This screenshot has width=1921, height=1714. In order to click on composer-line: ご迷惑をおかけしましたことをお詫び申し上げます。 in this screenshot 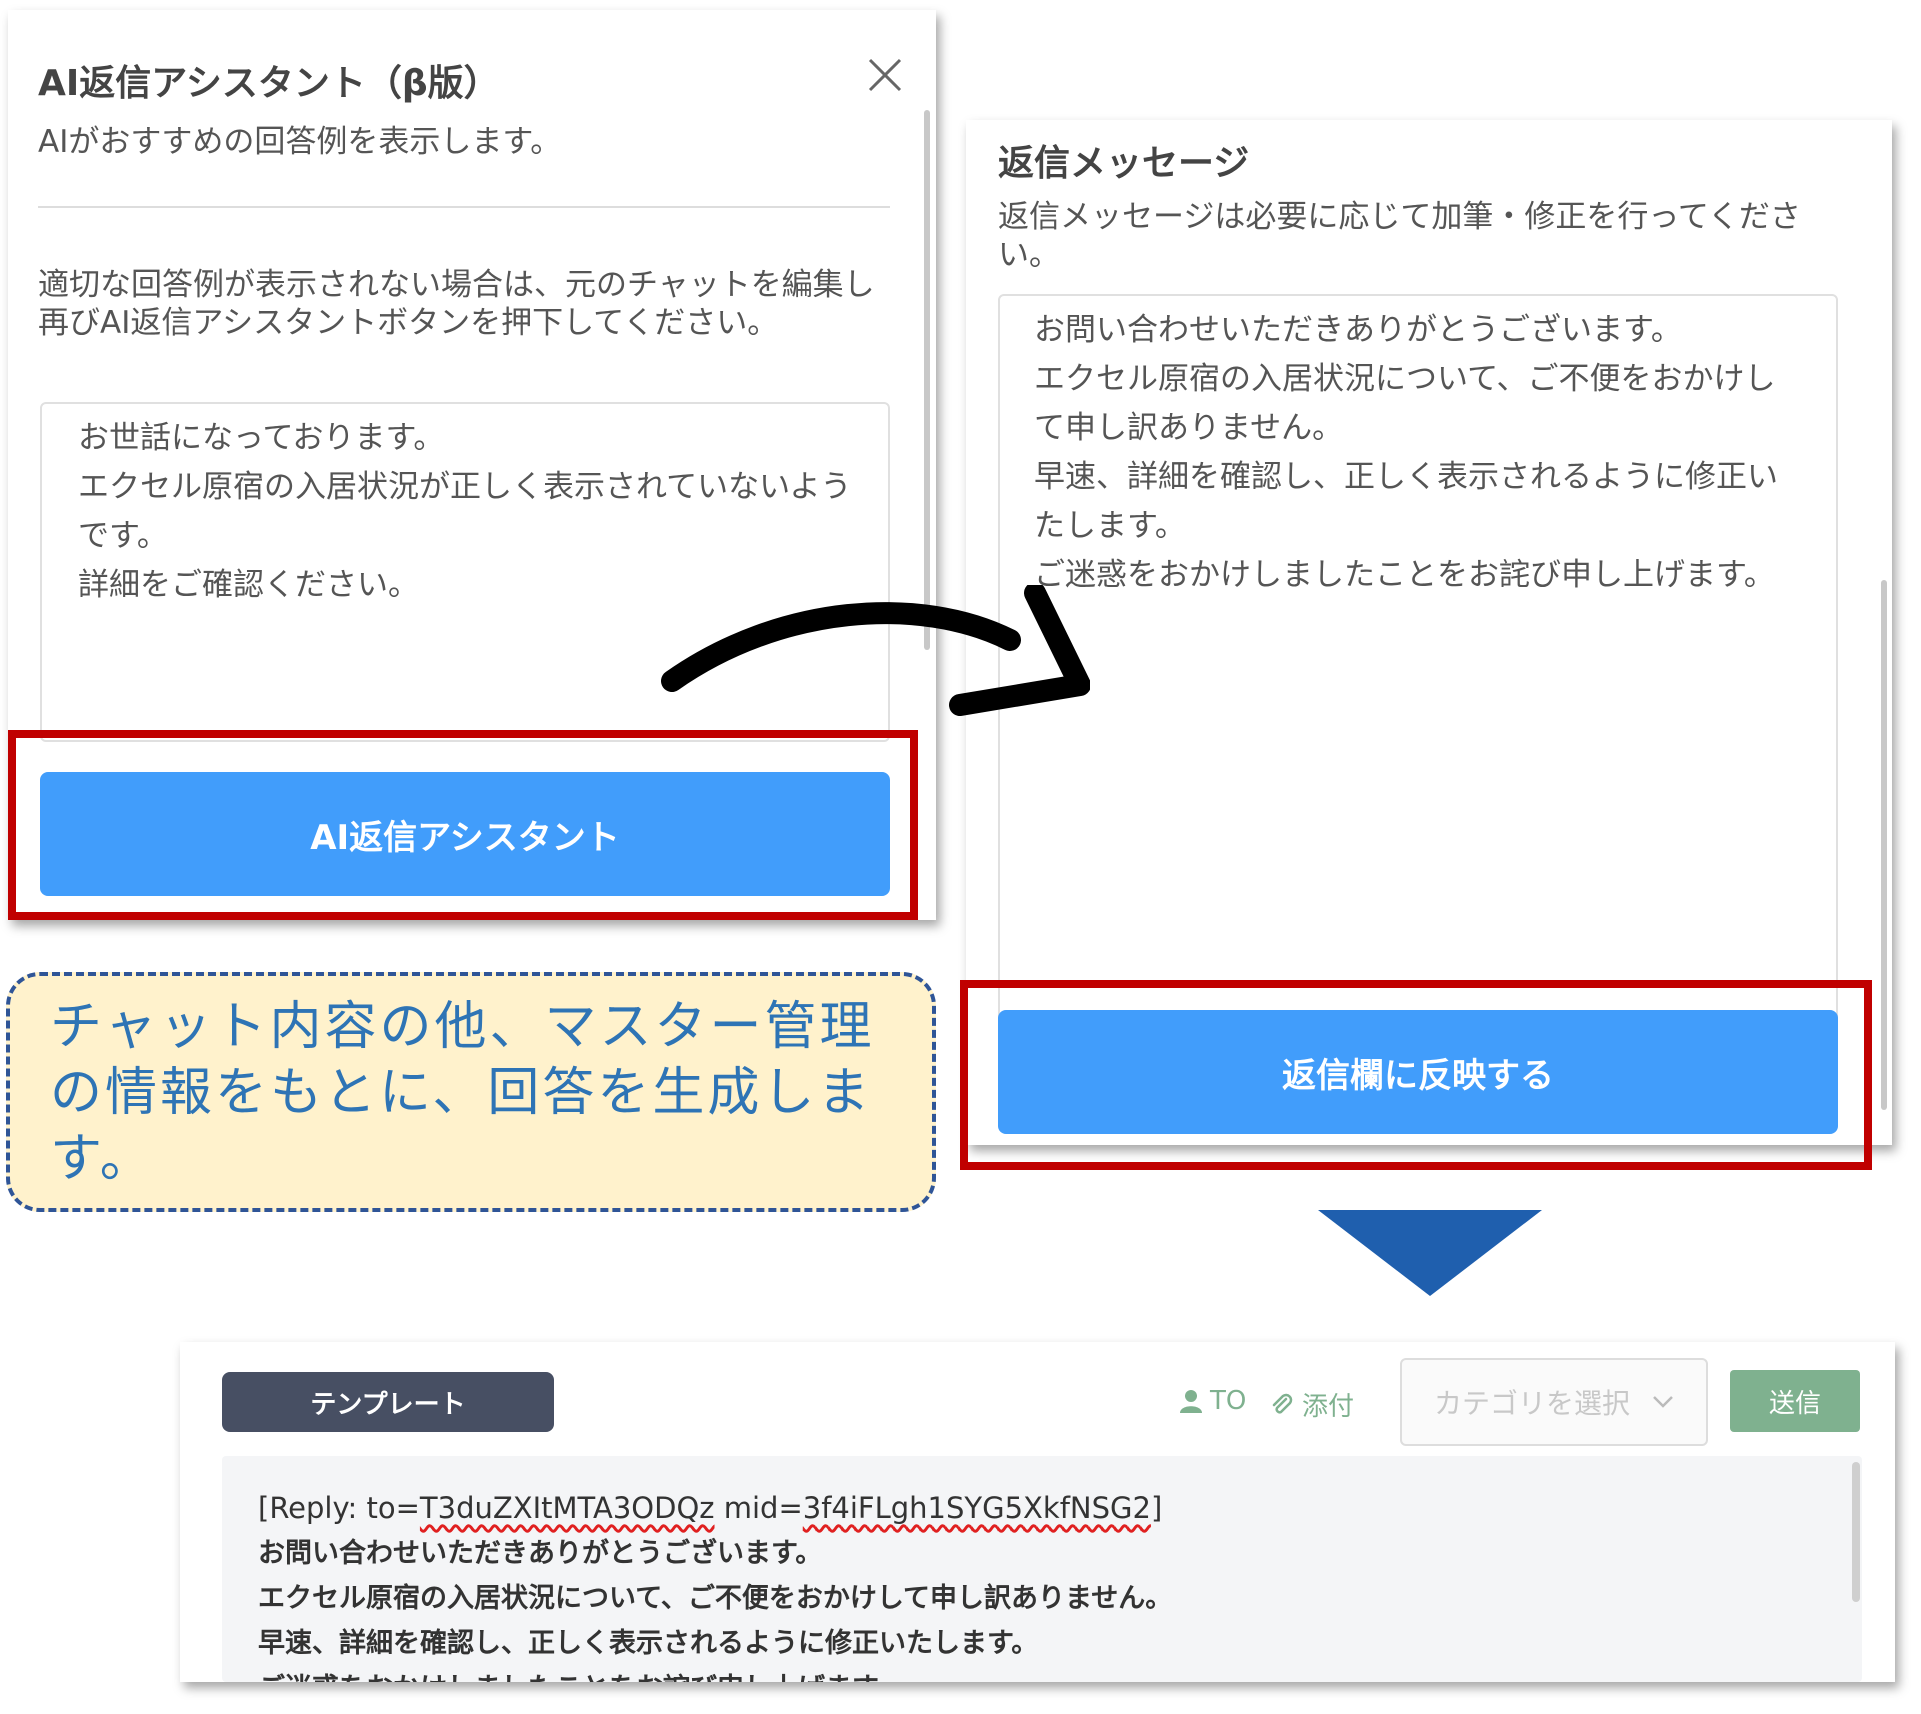, I will do `click(1042, 1674)`.